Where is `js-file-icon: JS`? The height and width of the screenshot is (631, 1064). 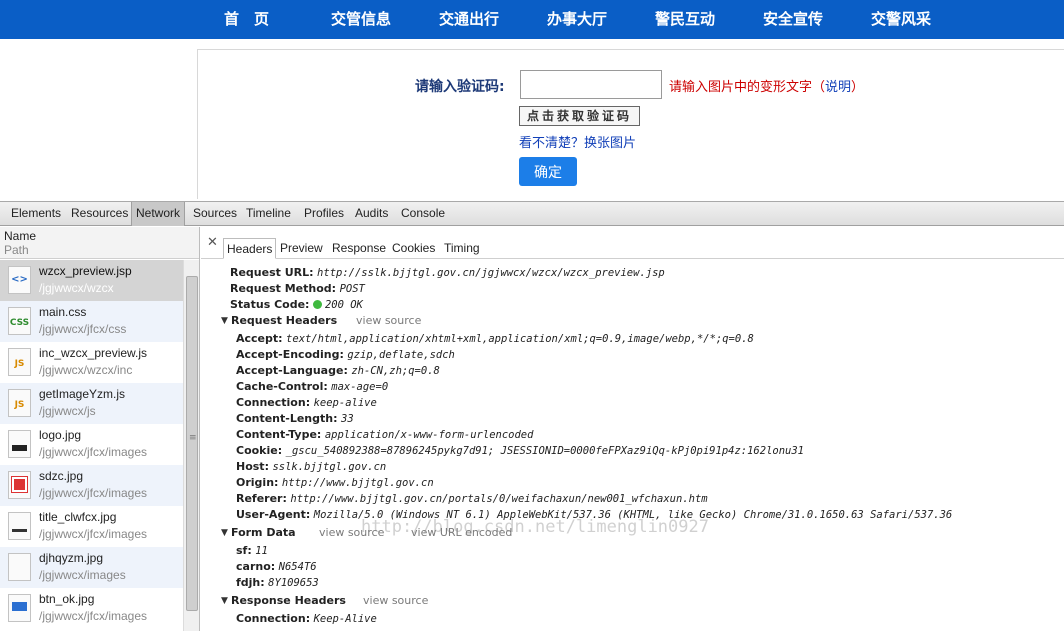
js-file-icon: JS is located at coordinates (19, 403).